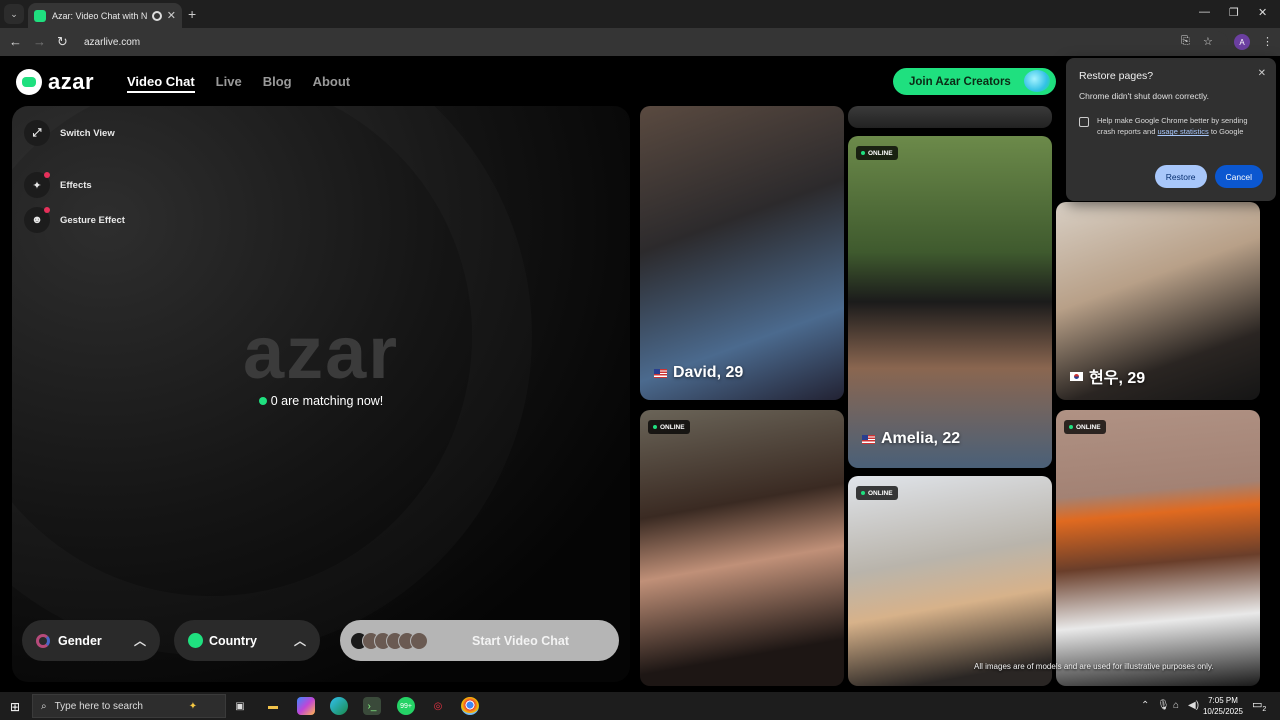 This screenshot has height=720, width=1280. Describe the element at coordinates (950, 581) in the screenshot. I see `profile-card-glasses: ONLINE` at that location.